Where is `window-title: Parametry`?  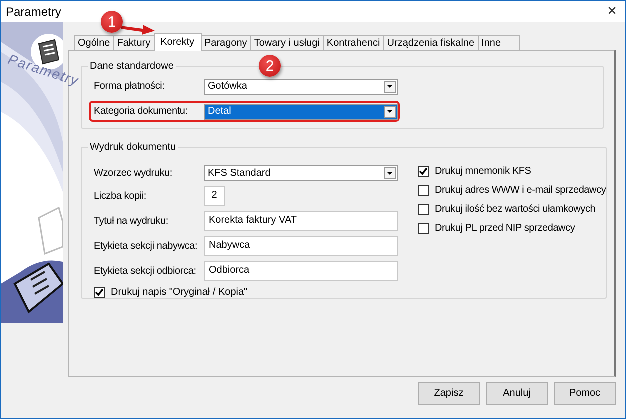 window-title: Parametry is located at coordinates (34, 11).